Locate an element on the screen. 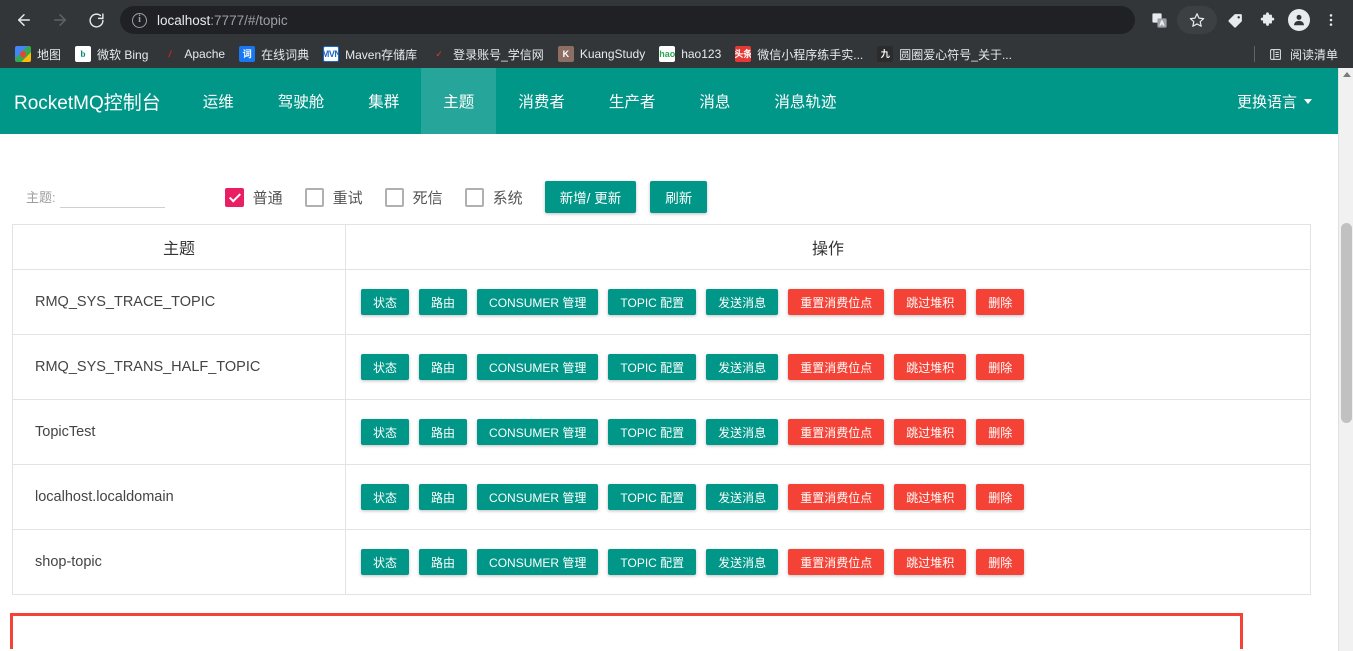 The width and height of the screenshot is (1353, 651). yuanquan-favicon: 九 is located at coordinates (885, 54).